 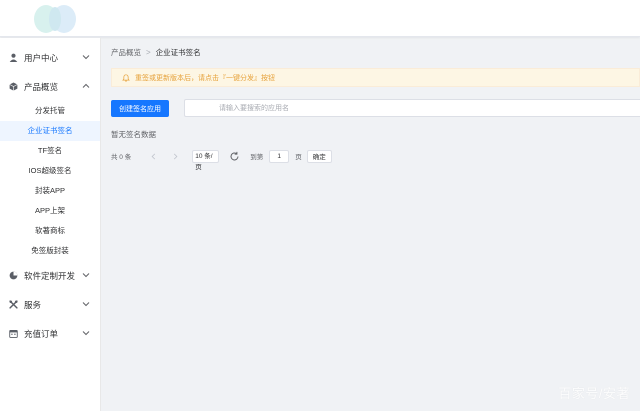 What do you see at coordinates (41, 57) in the screenshot?
I see `sidebar-item-label: 用户中心` at bounding box center [41, 57].